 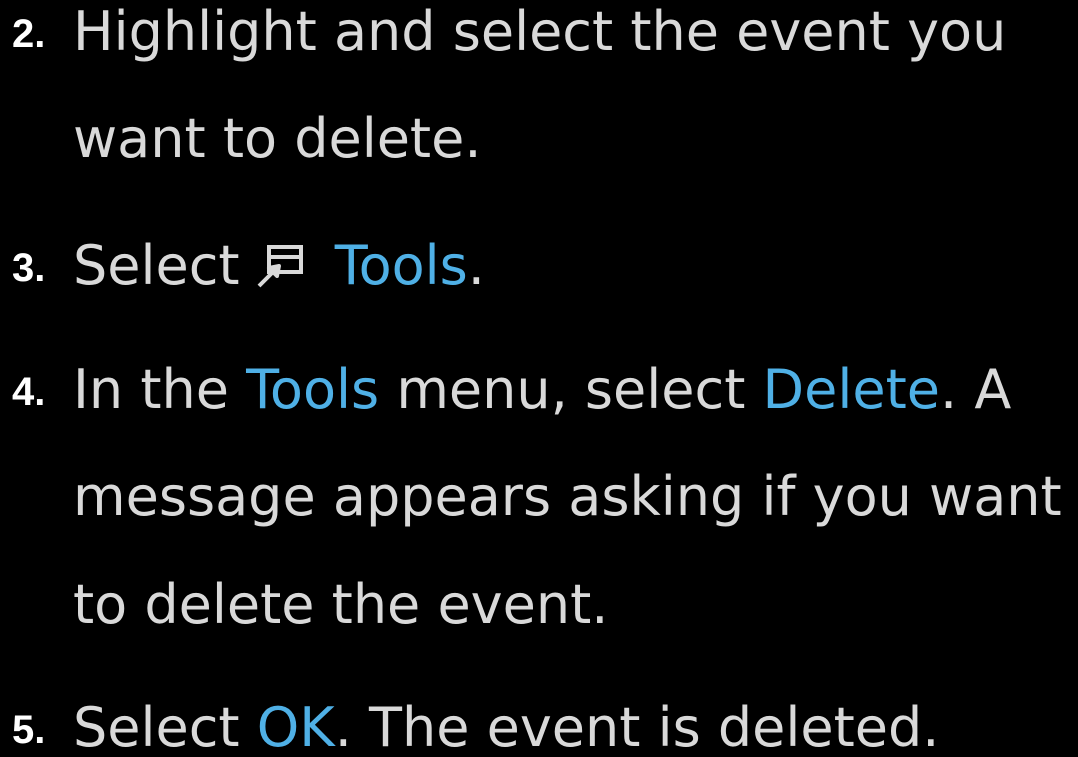 I want to click on step-text-line: In the Tools menu, select Delete. A, so click(x=542, y=390).